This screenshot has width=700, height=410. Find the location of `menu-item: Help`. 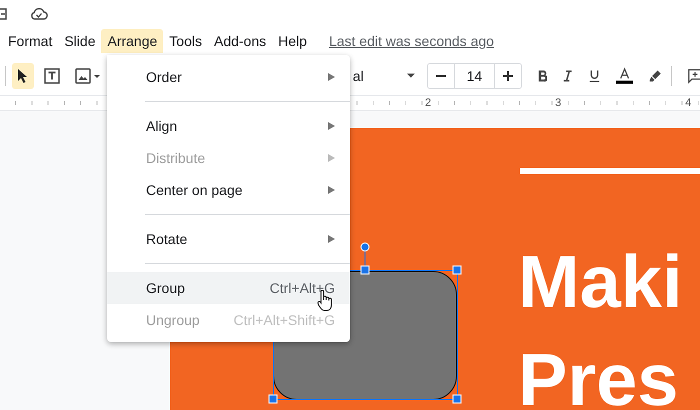

menu-item: Help is located at coordinates (292, 41).